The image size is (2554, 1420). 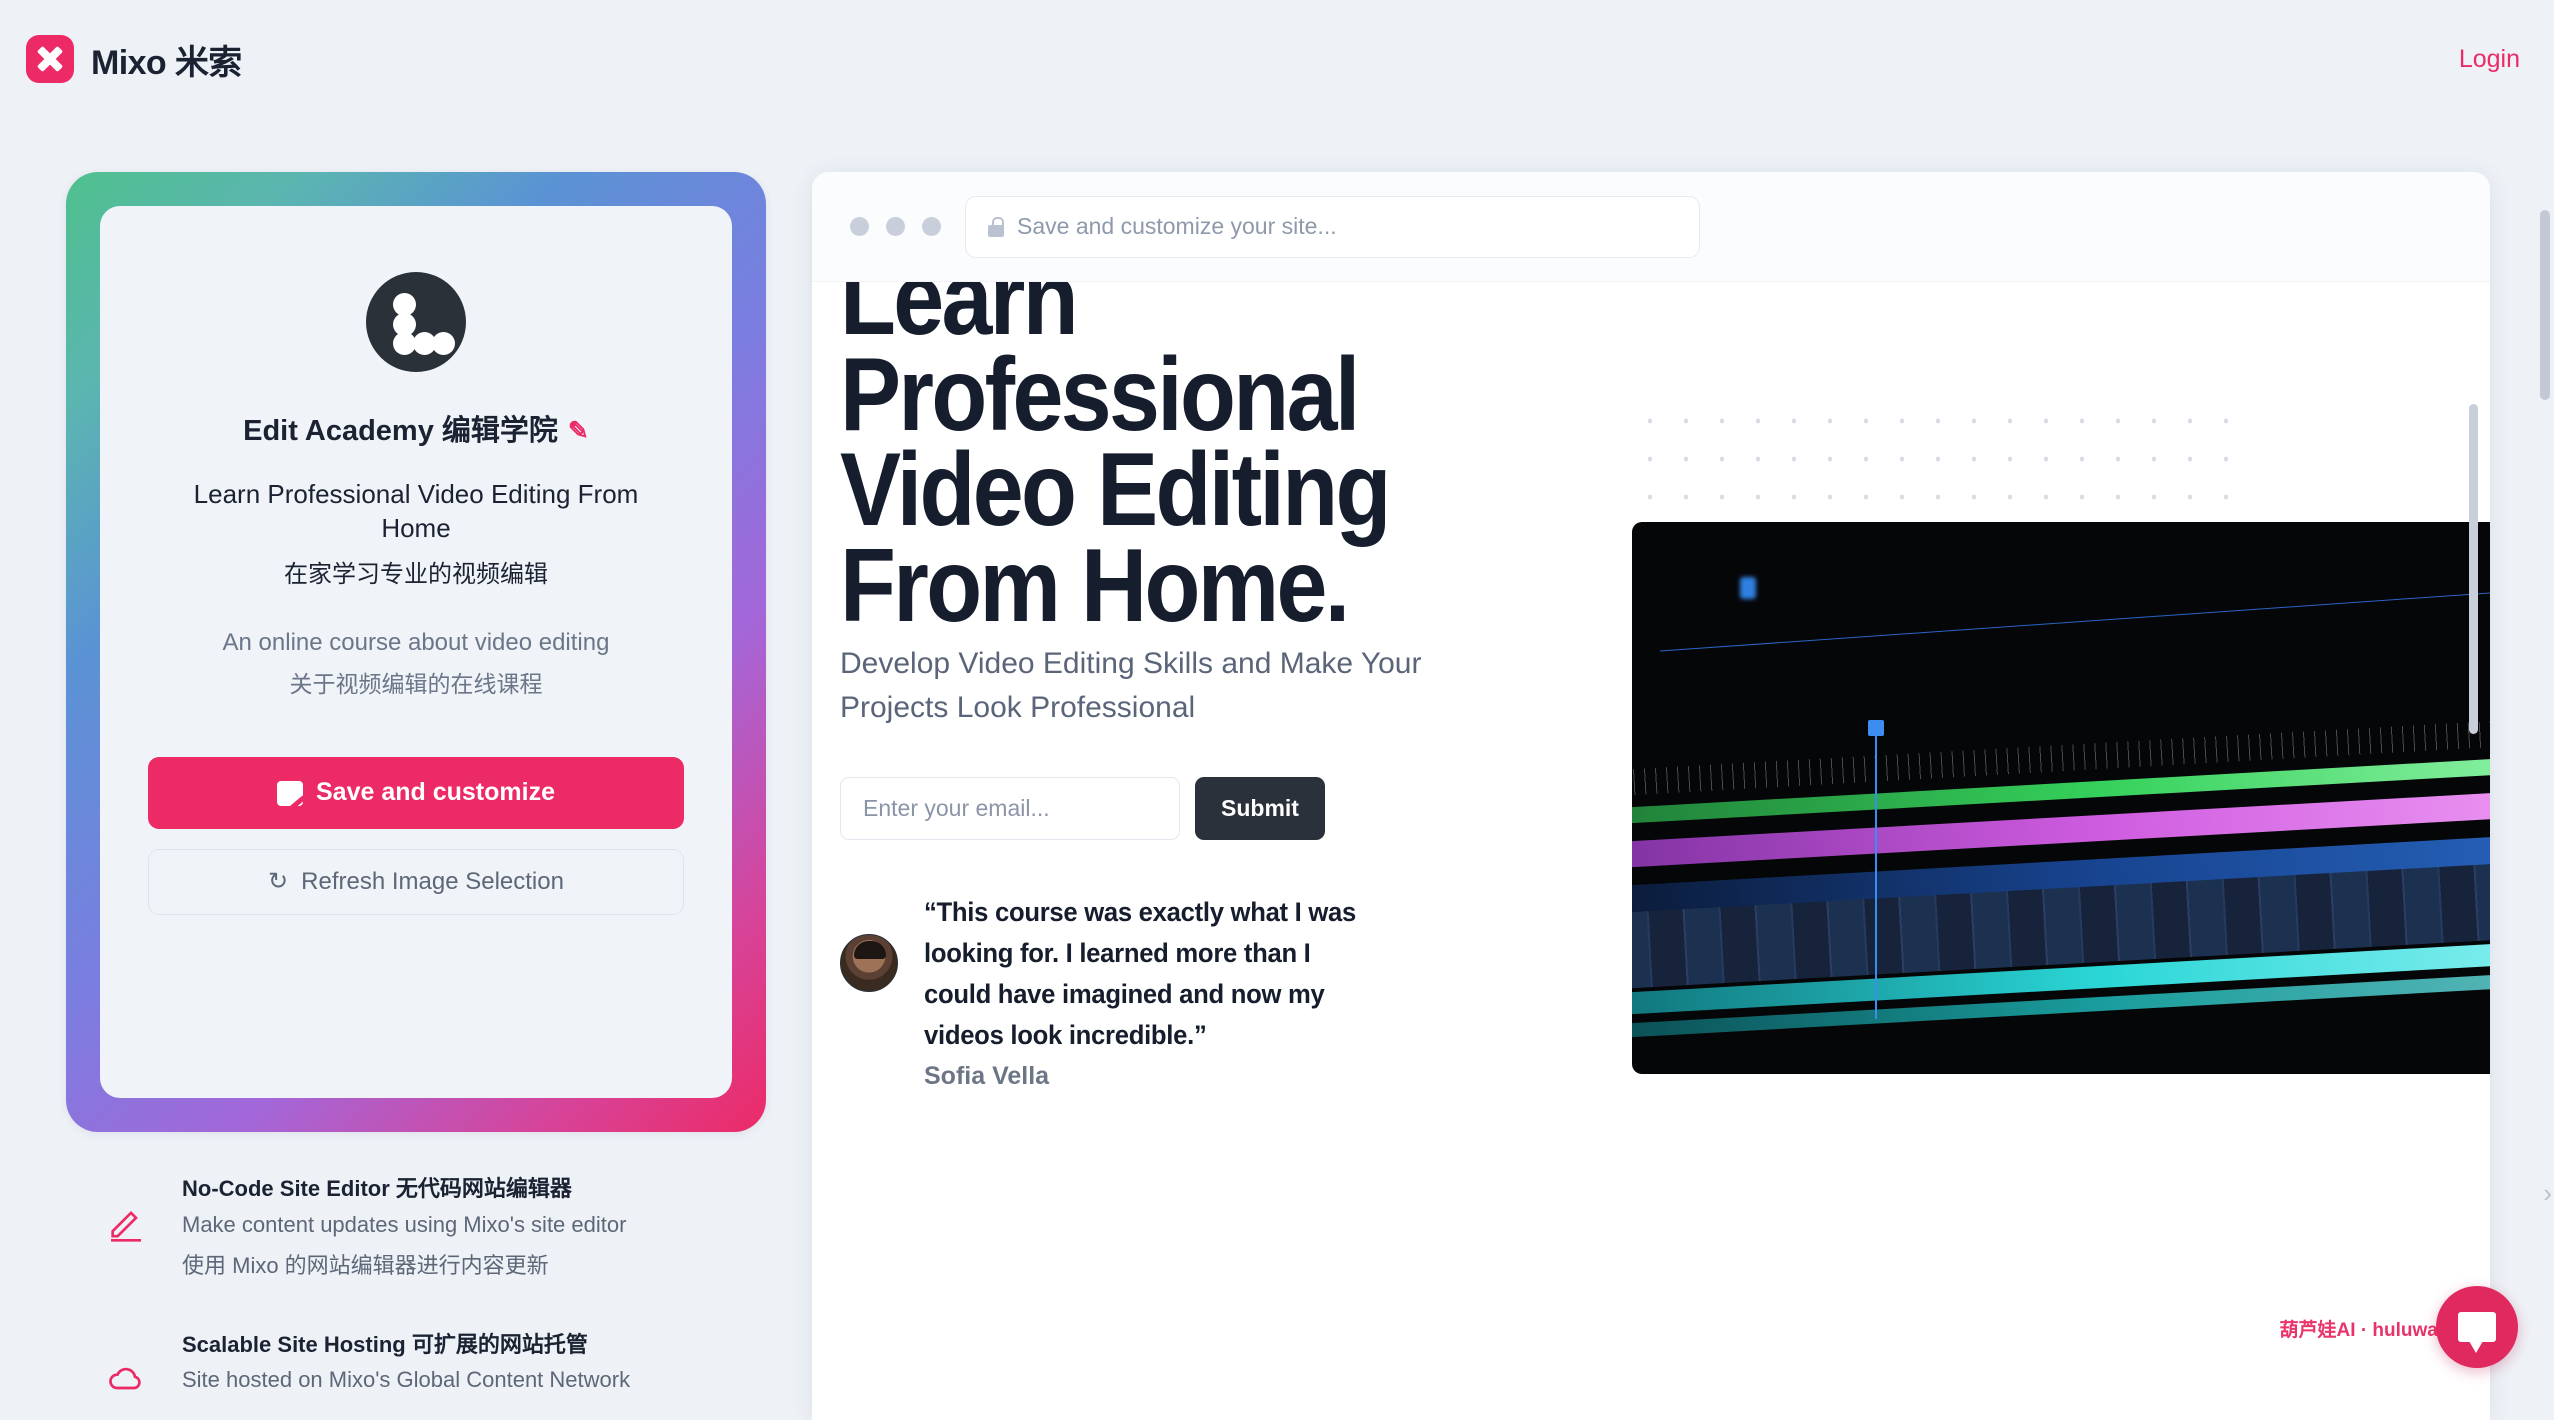 I want to click on brand: Mixo 米索, so click(x=134, y=59).